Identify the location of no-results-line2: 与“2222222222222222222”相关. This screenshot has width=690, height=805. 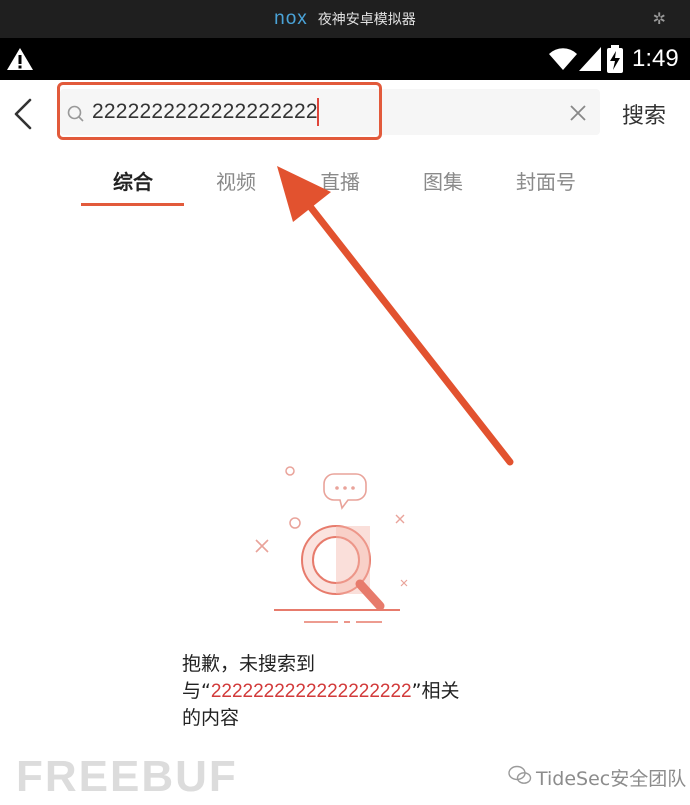
(321, 691).